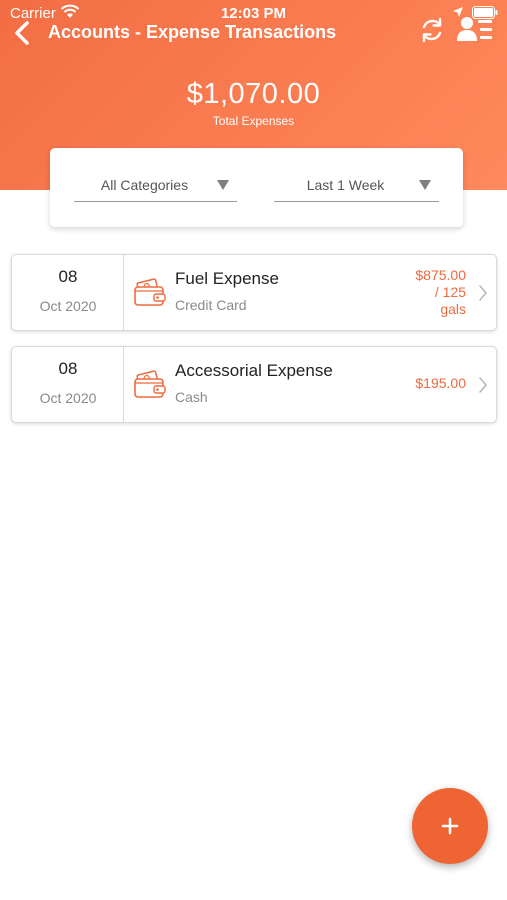  Describe the element at coordinates (253, 94) in the screenshot. I see `total-expenses-amount: $1,070.00` at that location.